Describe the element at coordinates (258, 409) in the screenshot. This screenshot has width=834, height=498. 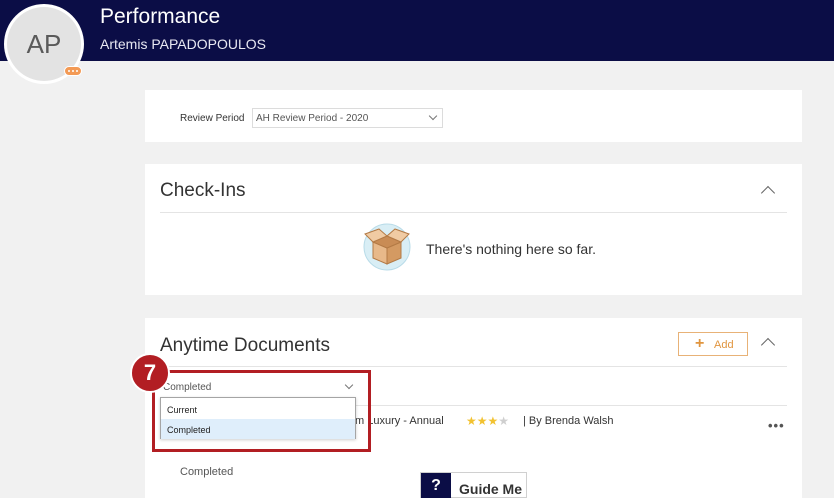
I see `filter-option-current: Current` at that location.